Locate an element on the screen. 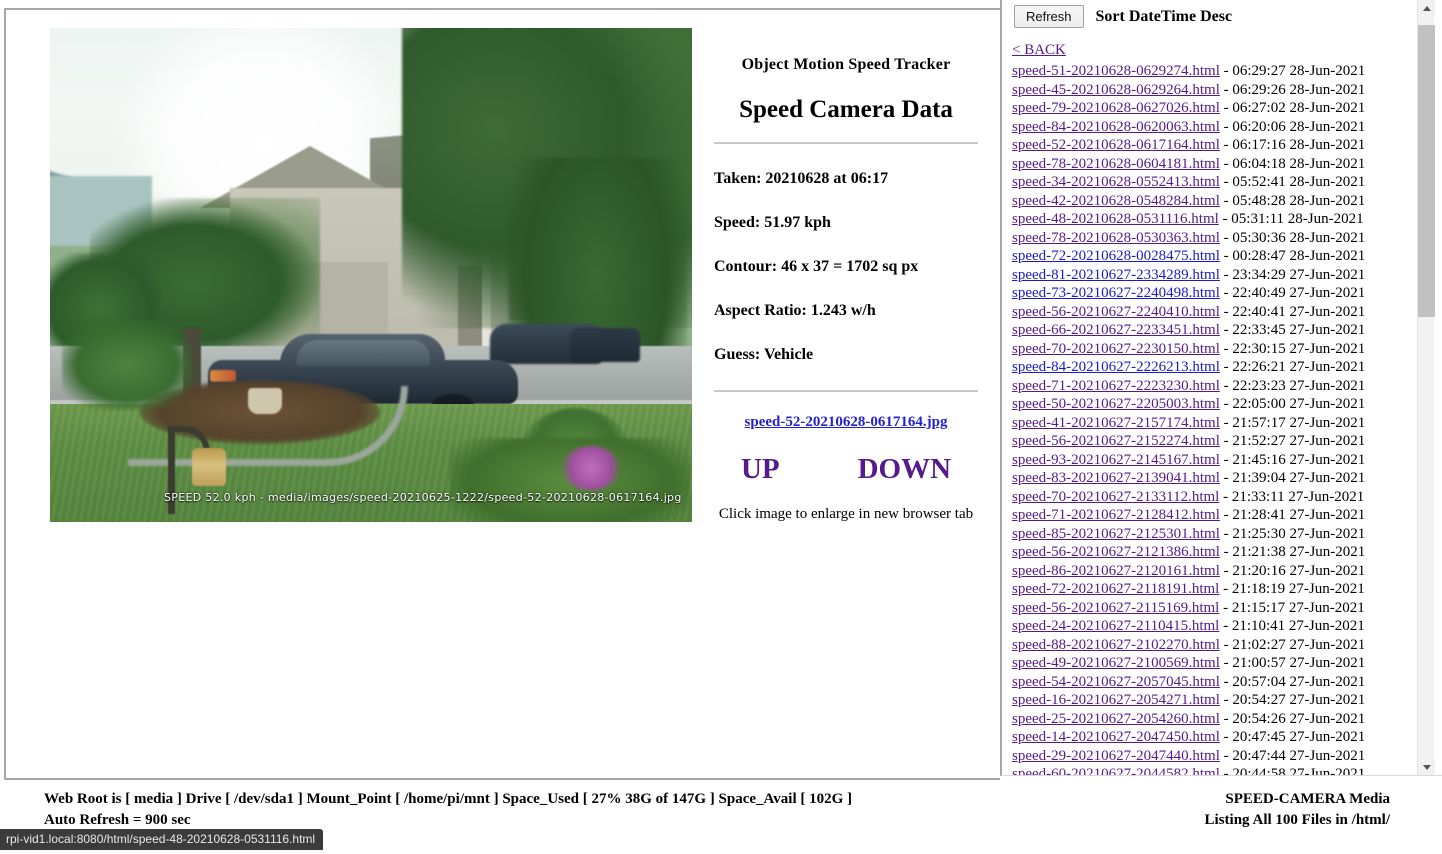 The height and width of the screenshot is (854, 1442). back-link: < BACK is located at coordinates (1227, 50).